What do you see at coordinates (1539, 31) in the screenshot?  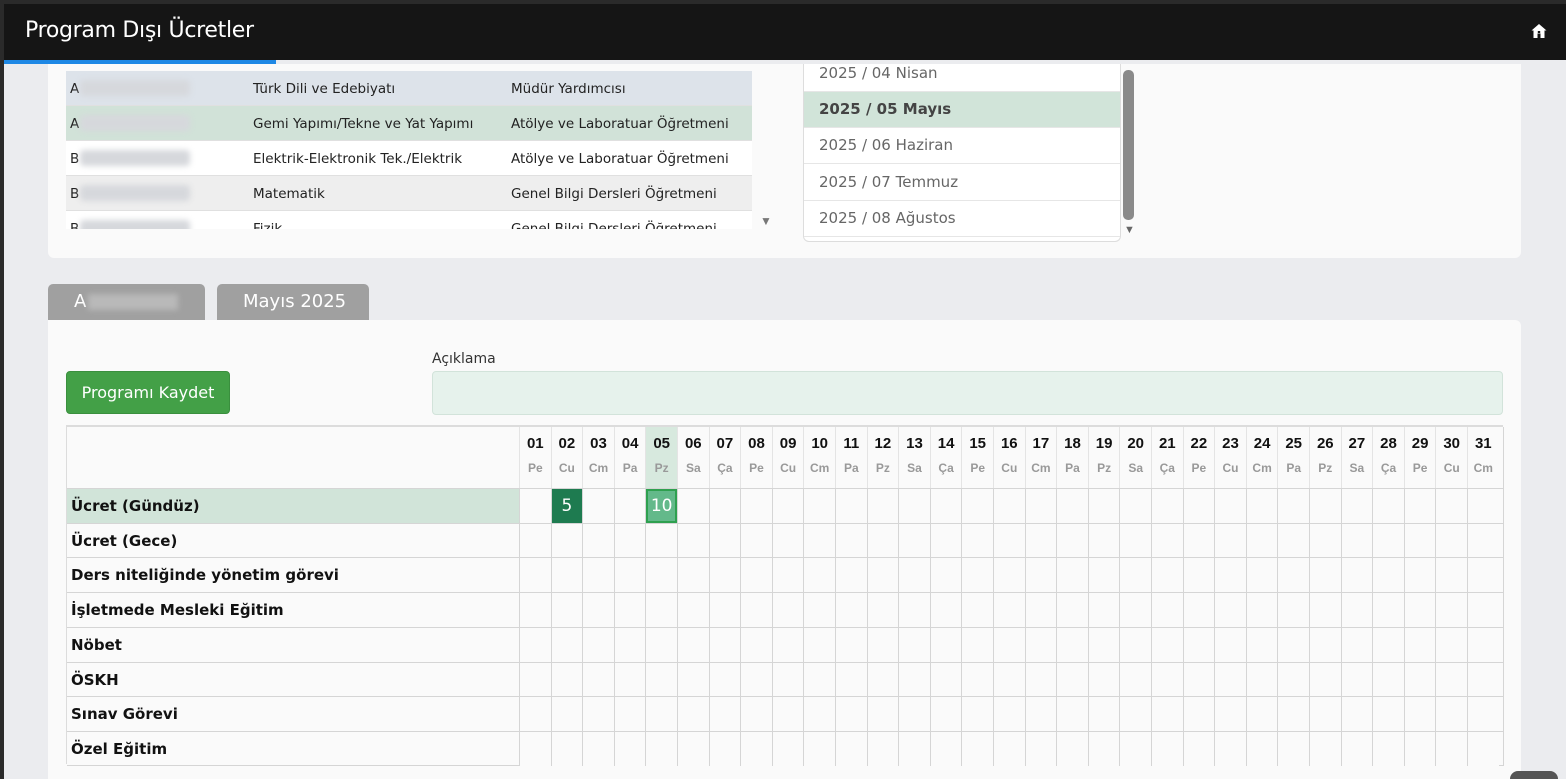 I see `home-icon` at bounding box center [1539, 31].